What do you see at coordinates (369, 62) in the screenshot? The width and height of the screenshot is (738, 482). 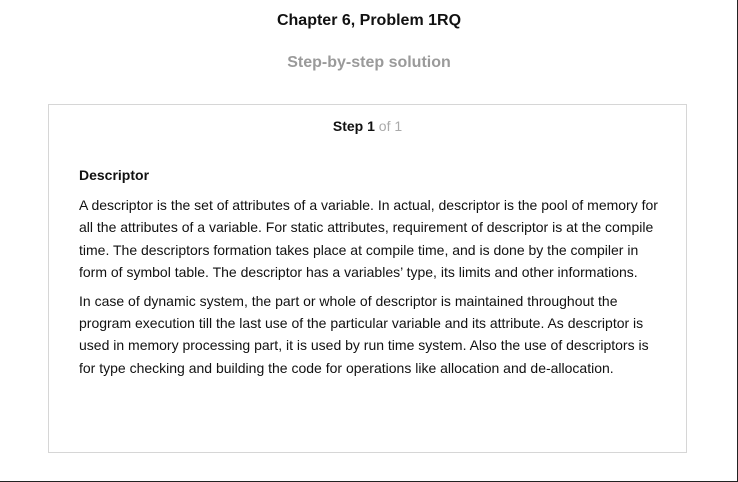 I see `solution-subtitle: Step-by-step solution` at bounding box center [369, 62].